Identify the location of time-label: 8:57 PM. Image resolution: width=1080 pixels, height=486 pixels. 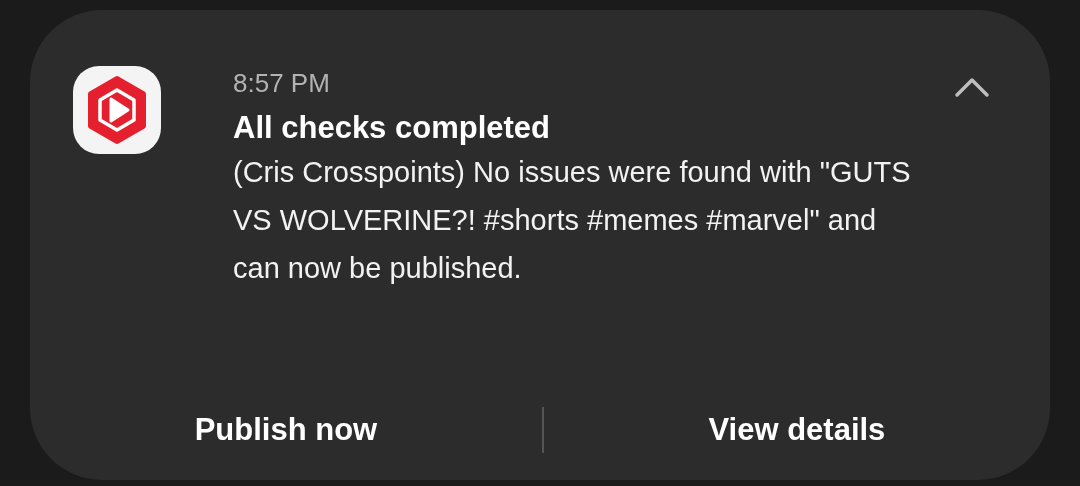
(282, 83).